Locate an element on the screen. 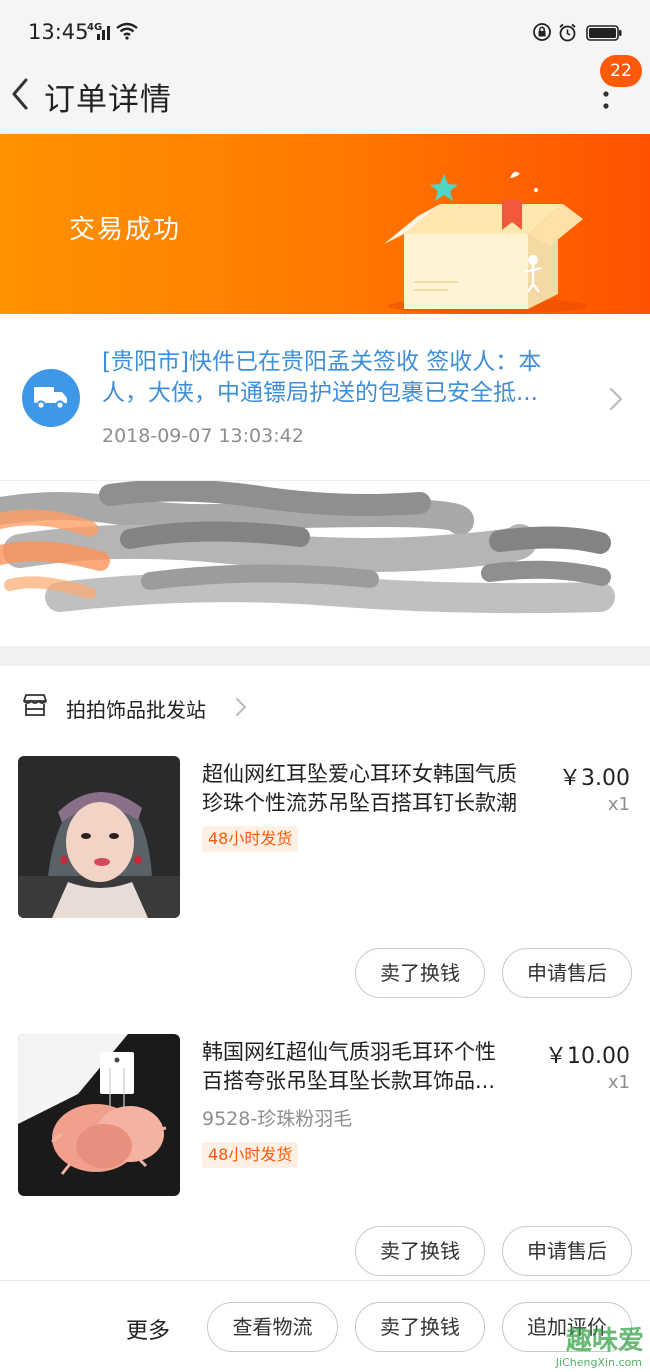 This screenshot has width=650, height=1372. navigation-bar: 订单详情 22 is located at coordinates (325, 94).